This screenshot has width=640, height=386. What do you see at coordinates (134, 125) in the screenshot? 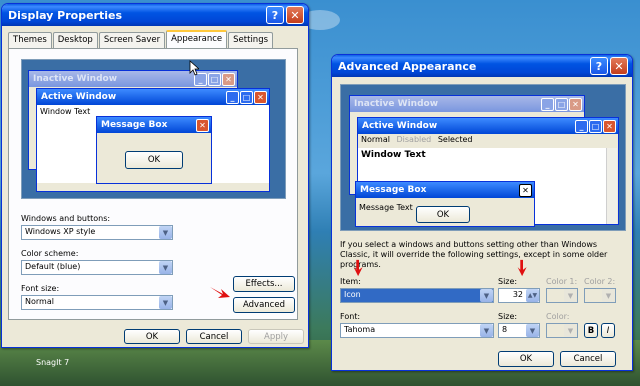
I see `preview-message-title: Message Box` at bounding box center [134, 125].